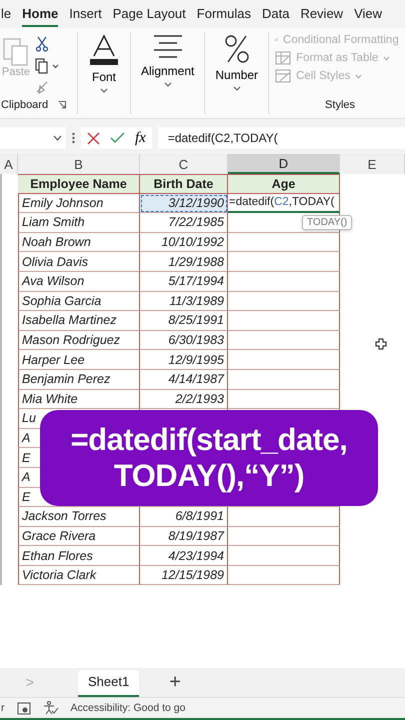  I want to click on checkmark-icon, so click(117, 138).